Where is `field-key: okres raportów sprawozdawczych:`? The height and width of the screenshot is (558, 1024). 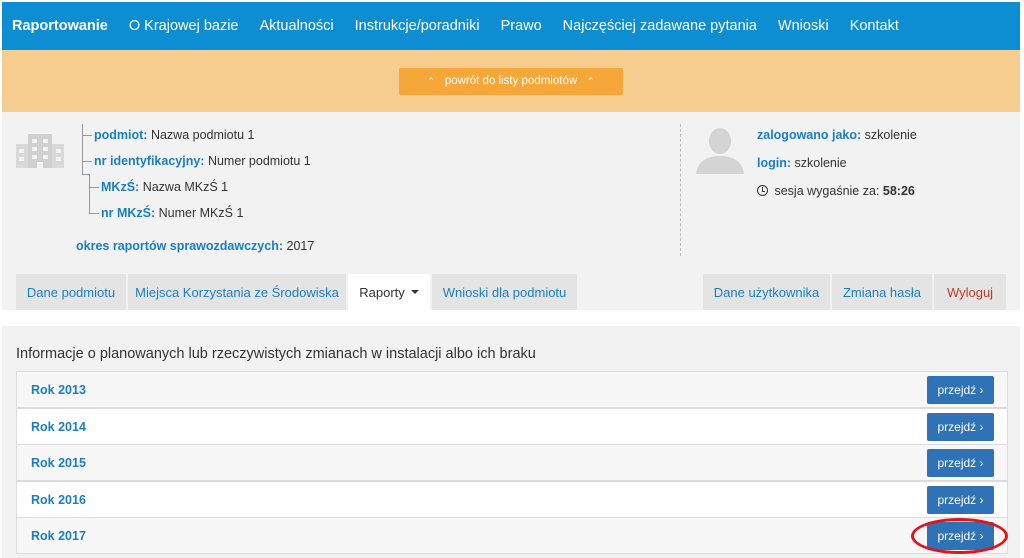
field-key: okres raportów sprawozdawczych: is located at coordinates (180, 246).